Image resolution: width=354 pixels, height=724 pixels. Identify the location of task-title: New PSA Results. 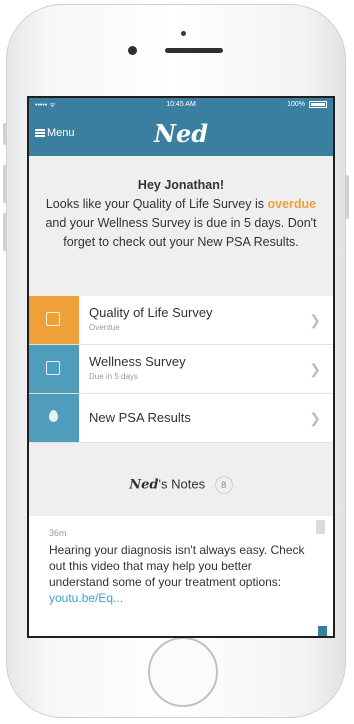
(140, 417).